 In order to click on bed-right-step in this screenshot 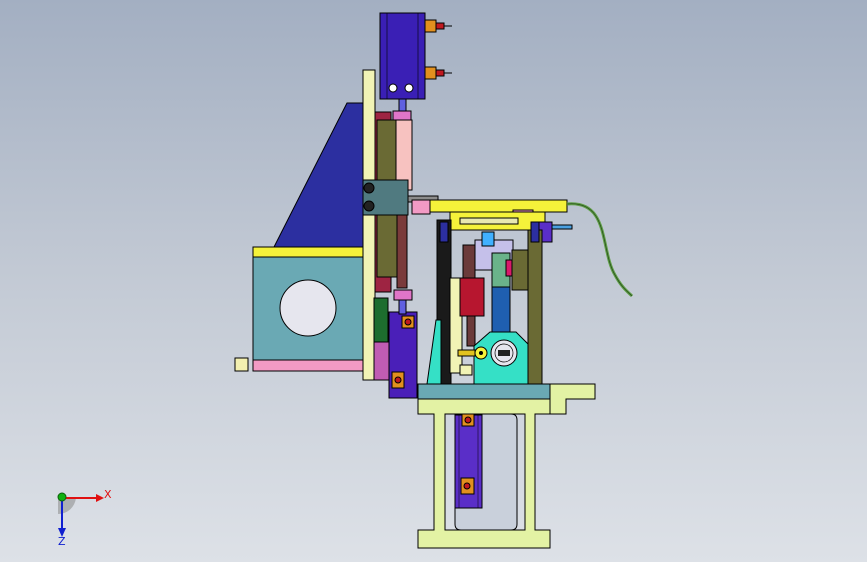, I will do `click(572, 399)`.